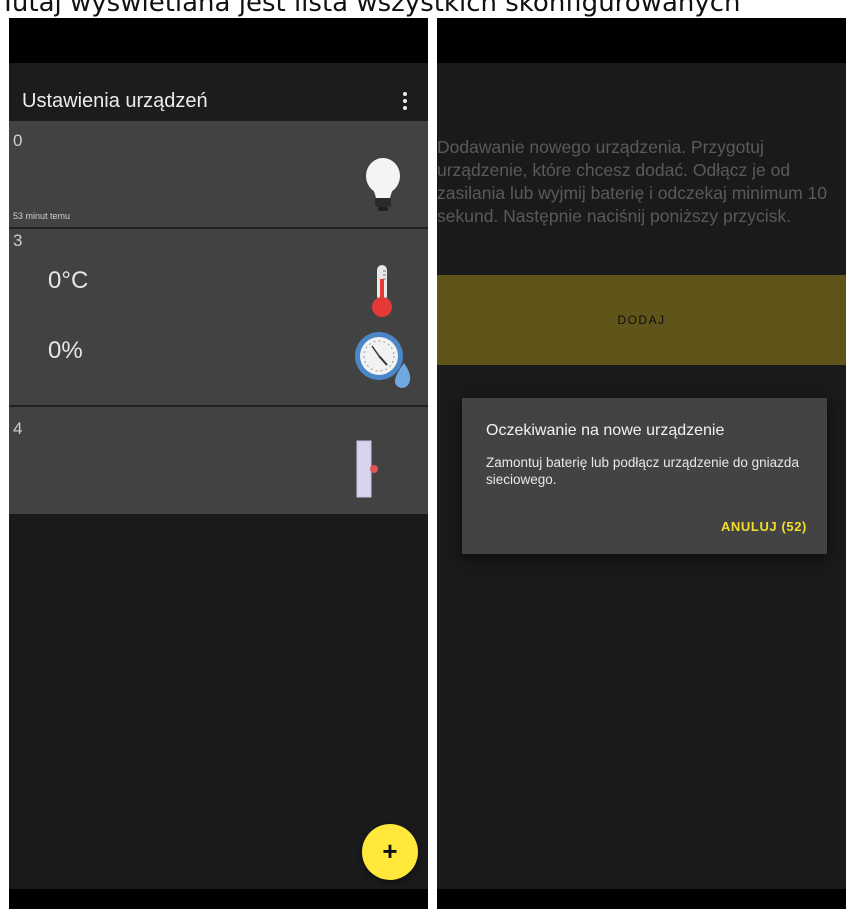  Describe the element at coordinates (383, 184) in the screenshot. I see `light-bulb-icon` at that location.